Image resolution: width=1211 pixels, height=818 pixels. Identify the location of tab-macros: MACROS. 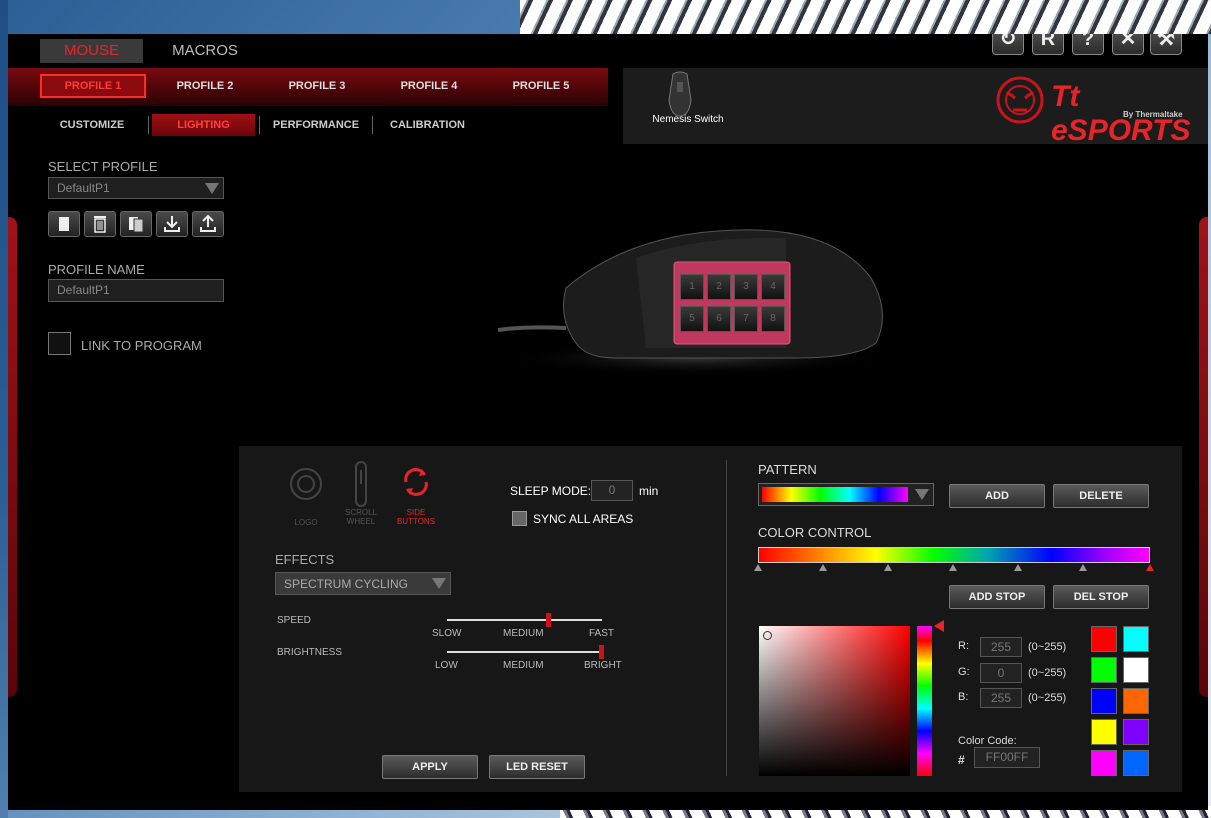
(205, 51).